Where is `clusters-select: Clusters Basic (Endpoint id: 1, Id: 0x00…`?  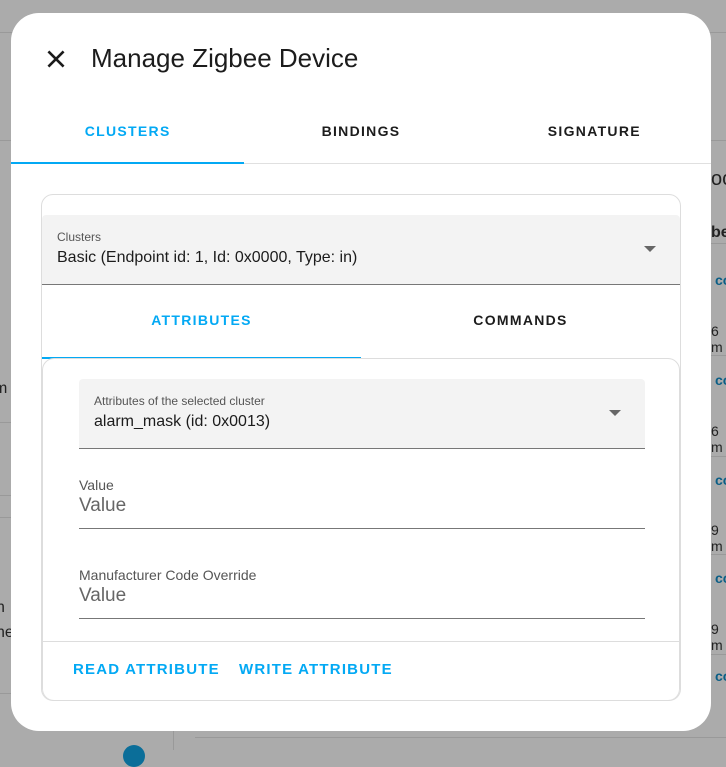 clusters-select: Clusters Basic (Endpoint id: 1, Id: 0x00… is located at coordinates (361, 250).